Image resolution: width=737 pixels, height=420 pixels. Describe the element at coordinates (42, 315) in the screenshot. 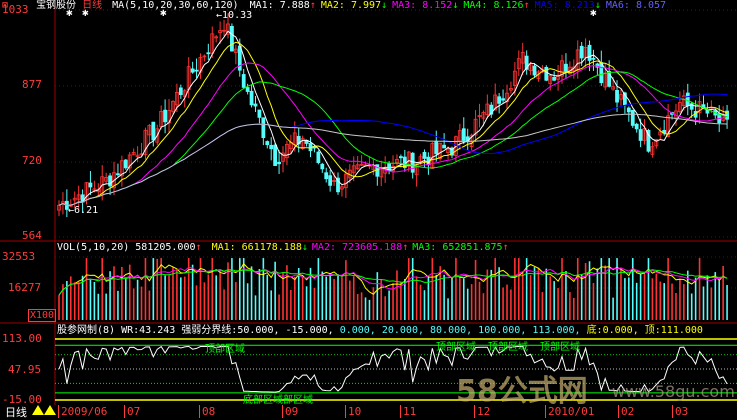

I see `volume-unit-badge: X100` at that location.